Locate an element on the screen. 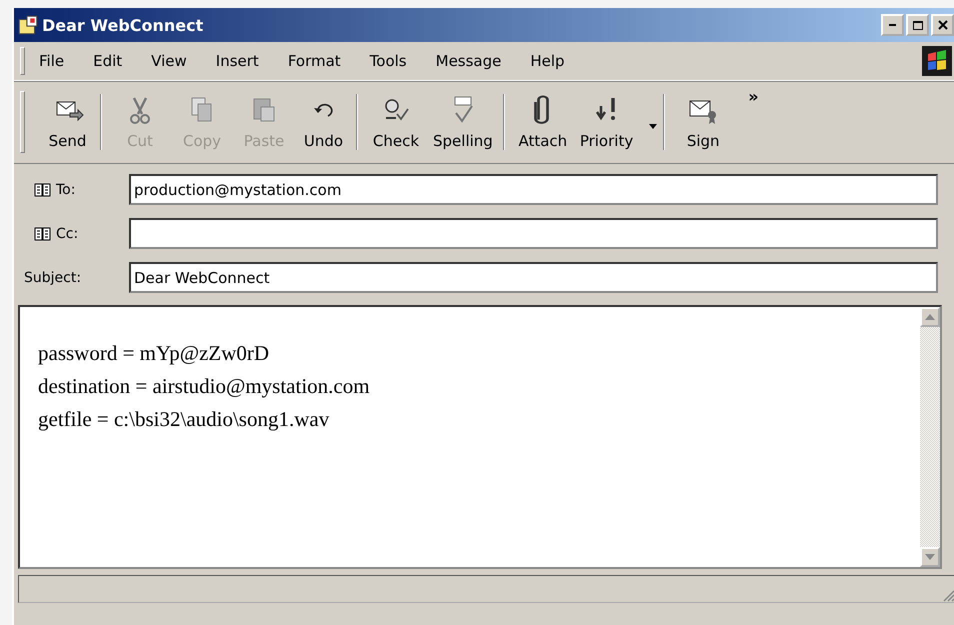 The height and width of the screenshot is (625, 954). up-arrow-icon is located at coordinates (930, 317).